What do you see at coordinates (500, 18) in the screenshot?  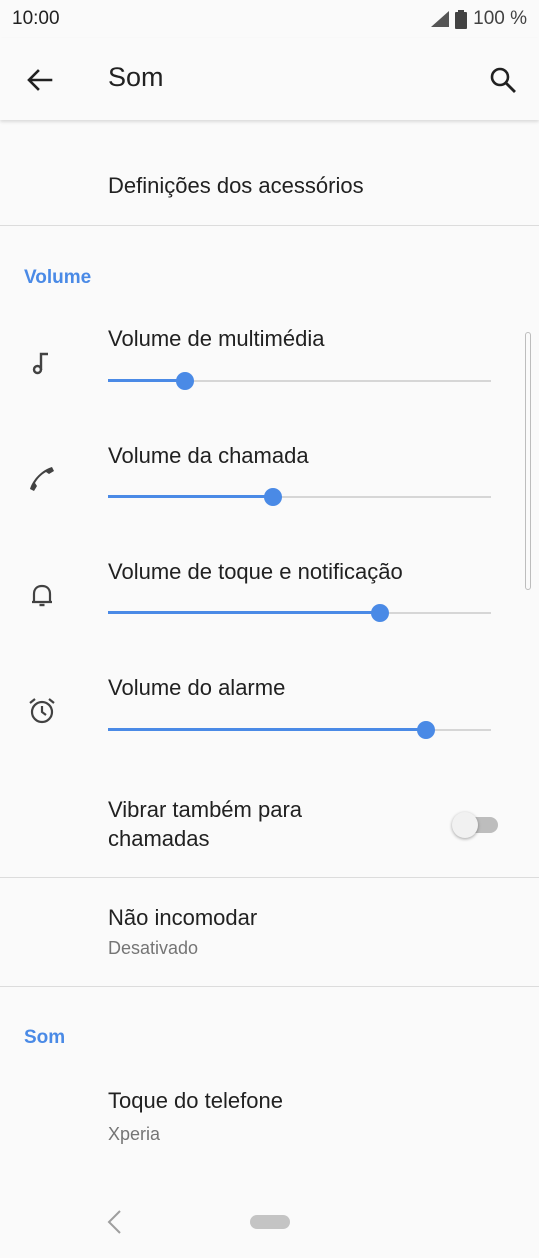 I see `battery-percentage: 100 %` at bounding box center [500, 18].